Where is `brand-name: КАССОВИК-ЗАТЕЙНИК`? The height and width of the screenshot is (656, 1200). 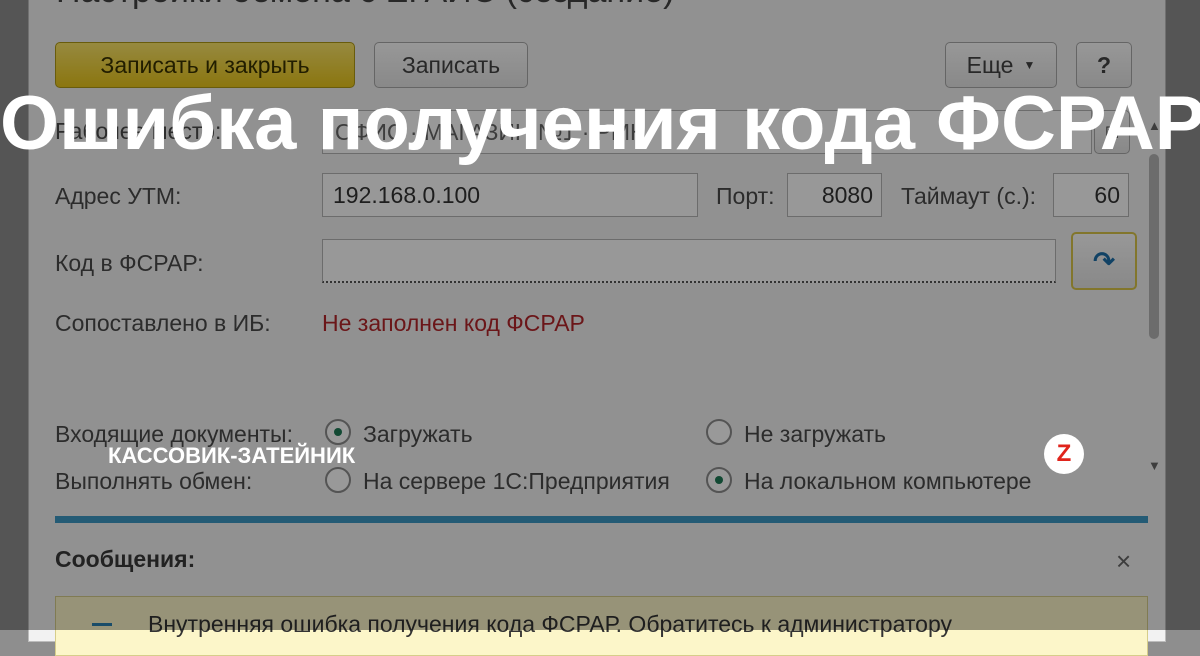
brand-name: КАССОВИК-ЗАТЕЙНИК is located at coordinates (232, 455).